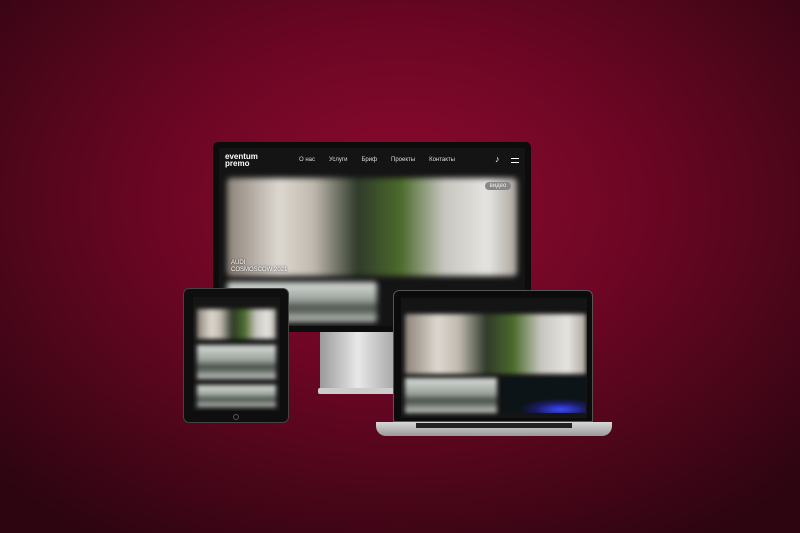 This screenshot has width=800, height=533. Describe the element at coordinates (238, 263) in the screenshot. I see `caption-line-1: AUDI` at that location.